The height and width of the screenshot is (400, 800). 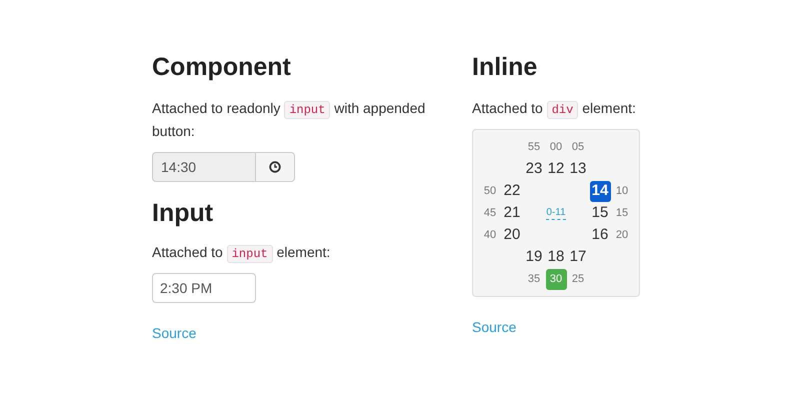 What do you see at coordinates (534, 169) in the screenshot?
I see `hour-option: 23` at bounding box center [534, 169].